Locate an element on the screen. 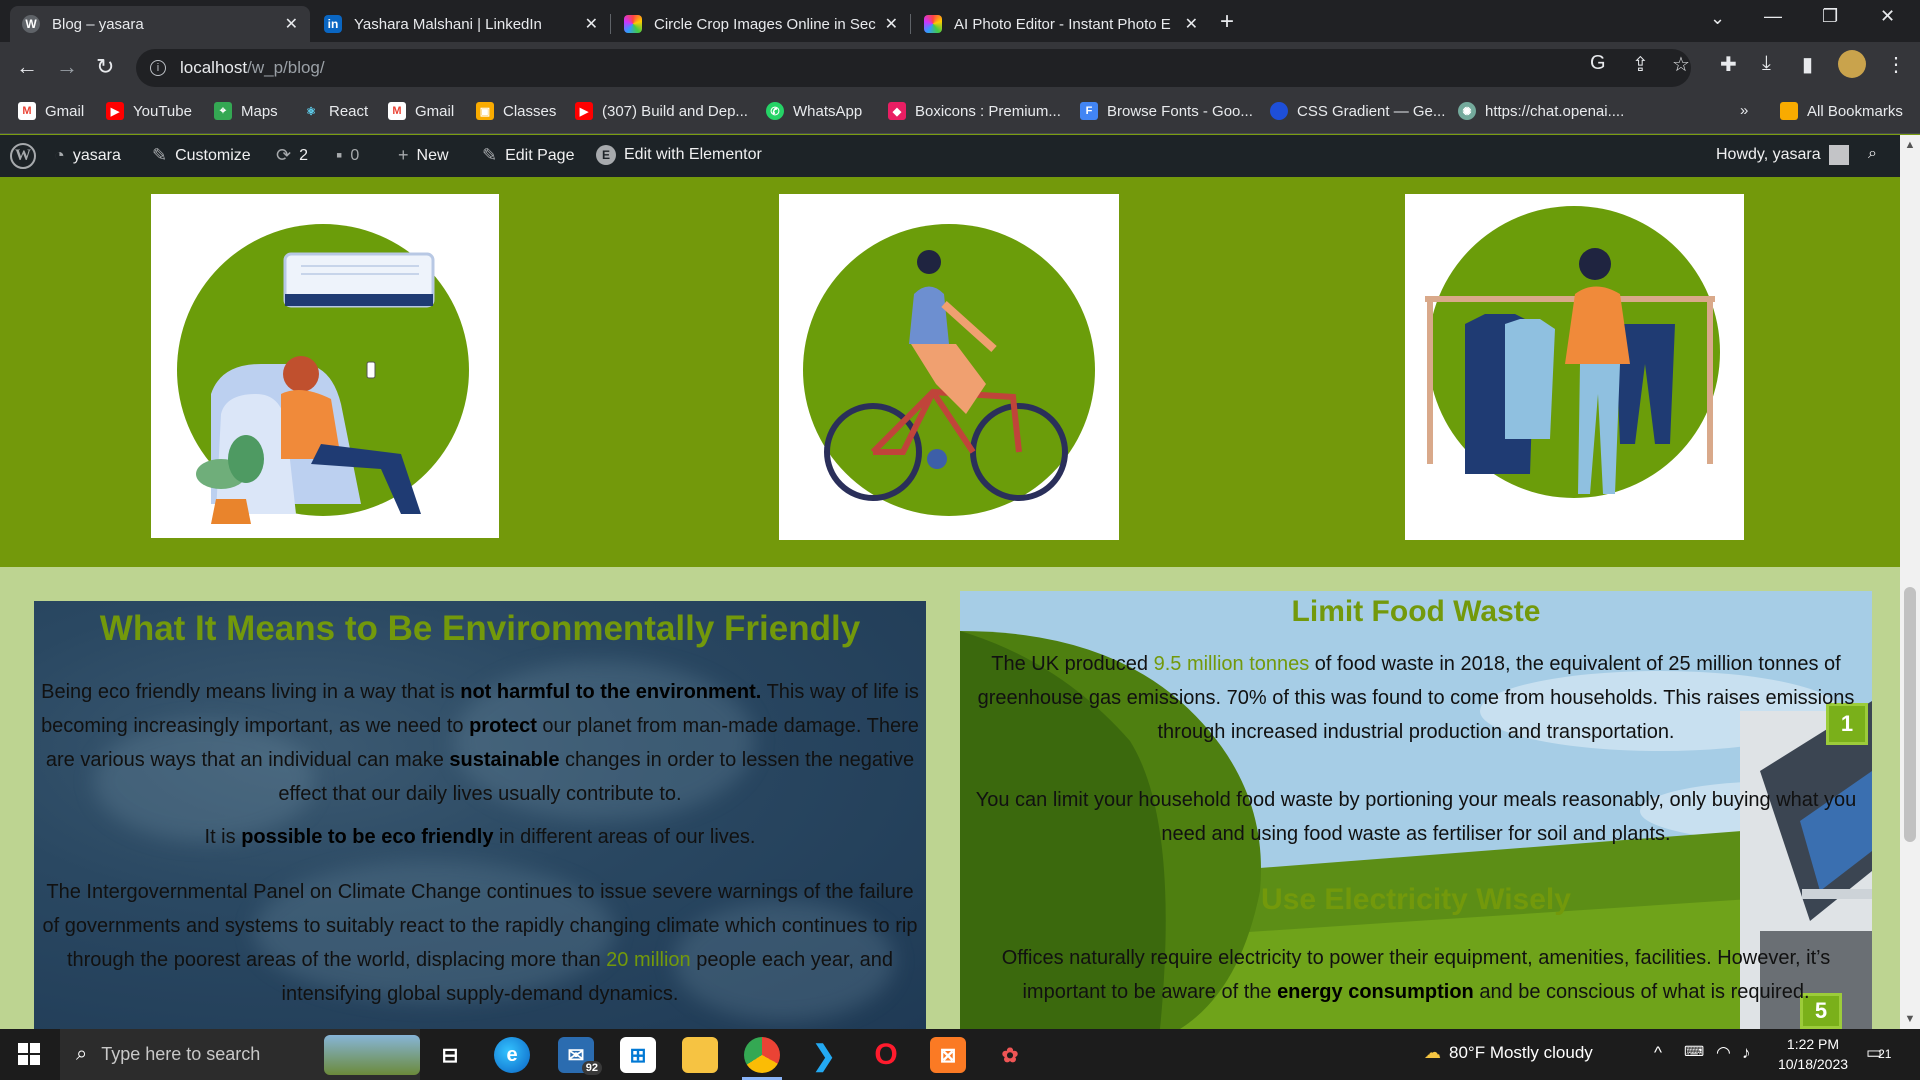 Image resolution: width=1920 pixels, height=1080 pixels. download-icon: ⤓ is located at coordinates (1766, 63).